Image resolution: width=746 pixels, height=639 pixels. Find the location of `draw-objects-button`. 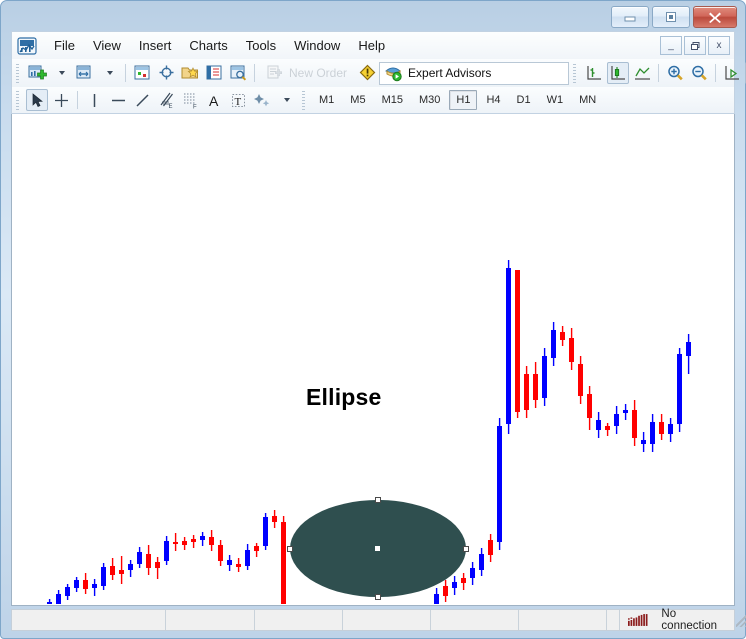

draw-objects-button is located at coordinates (262, 100).